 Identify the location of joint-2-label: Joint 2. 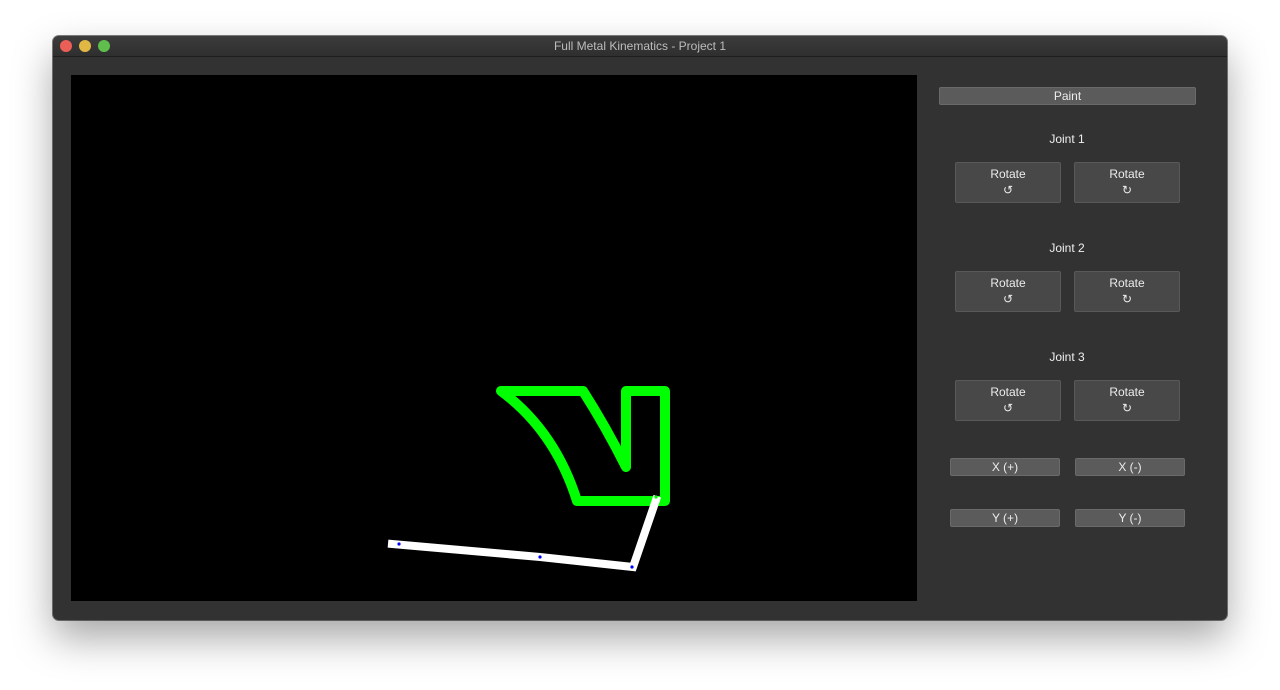
(1067, 248).